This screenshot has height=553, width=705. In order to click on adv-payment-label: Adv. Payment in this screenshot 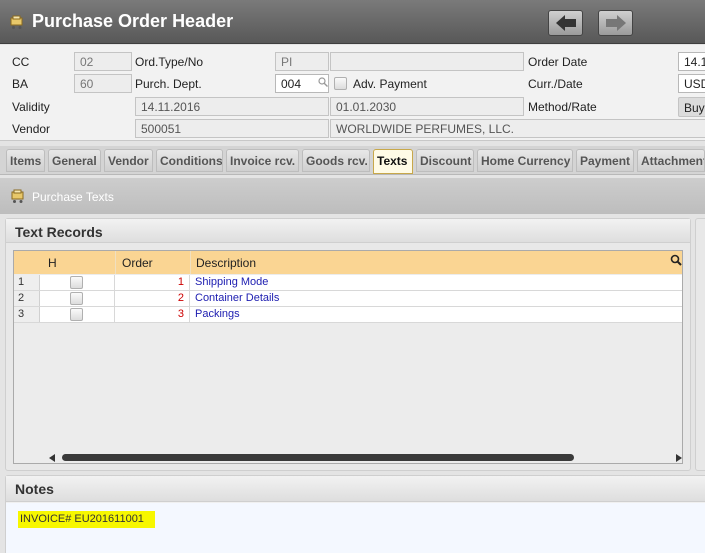, I will do `click(390, 84)`.